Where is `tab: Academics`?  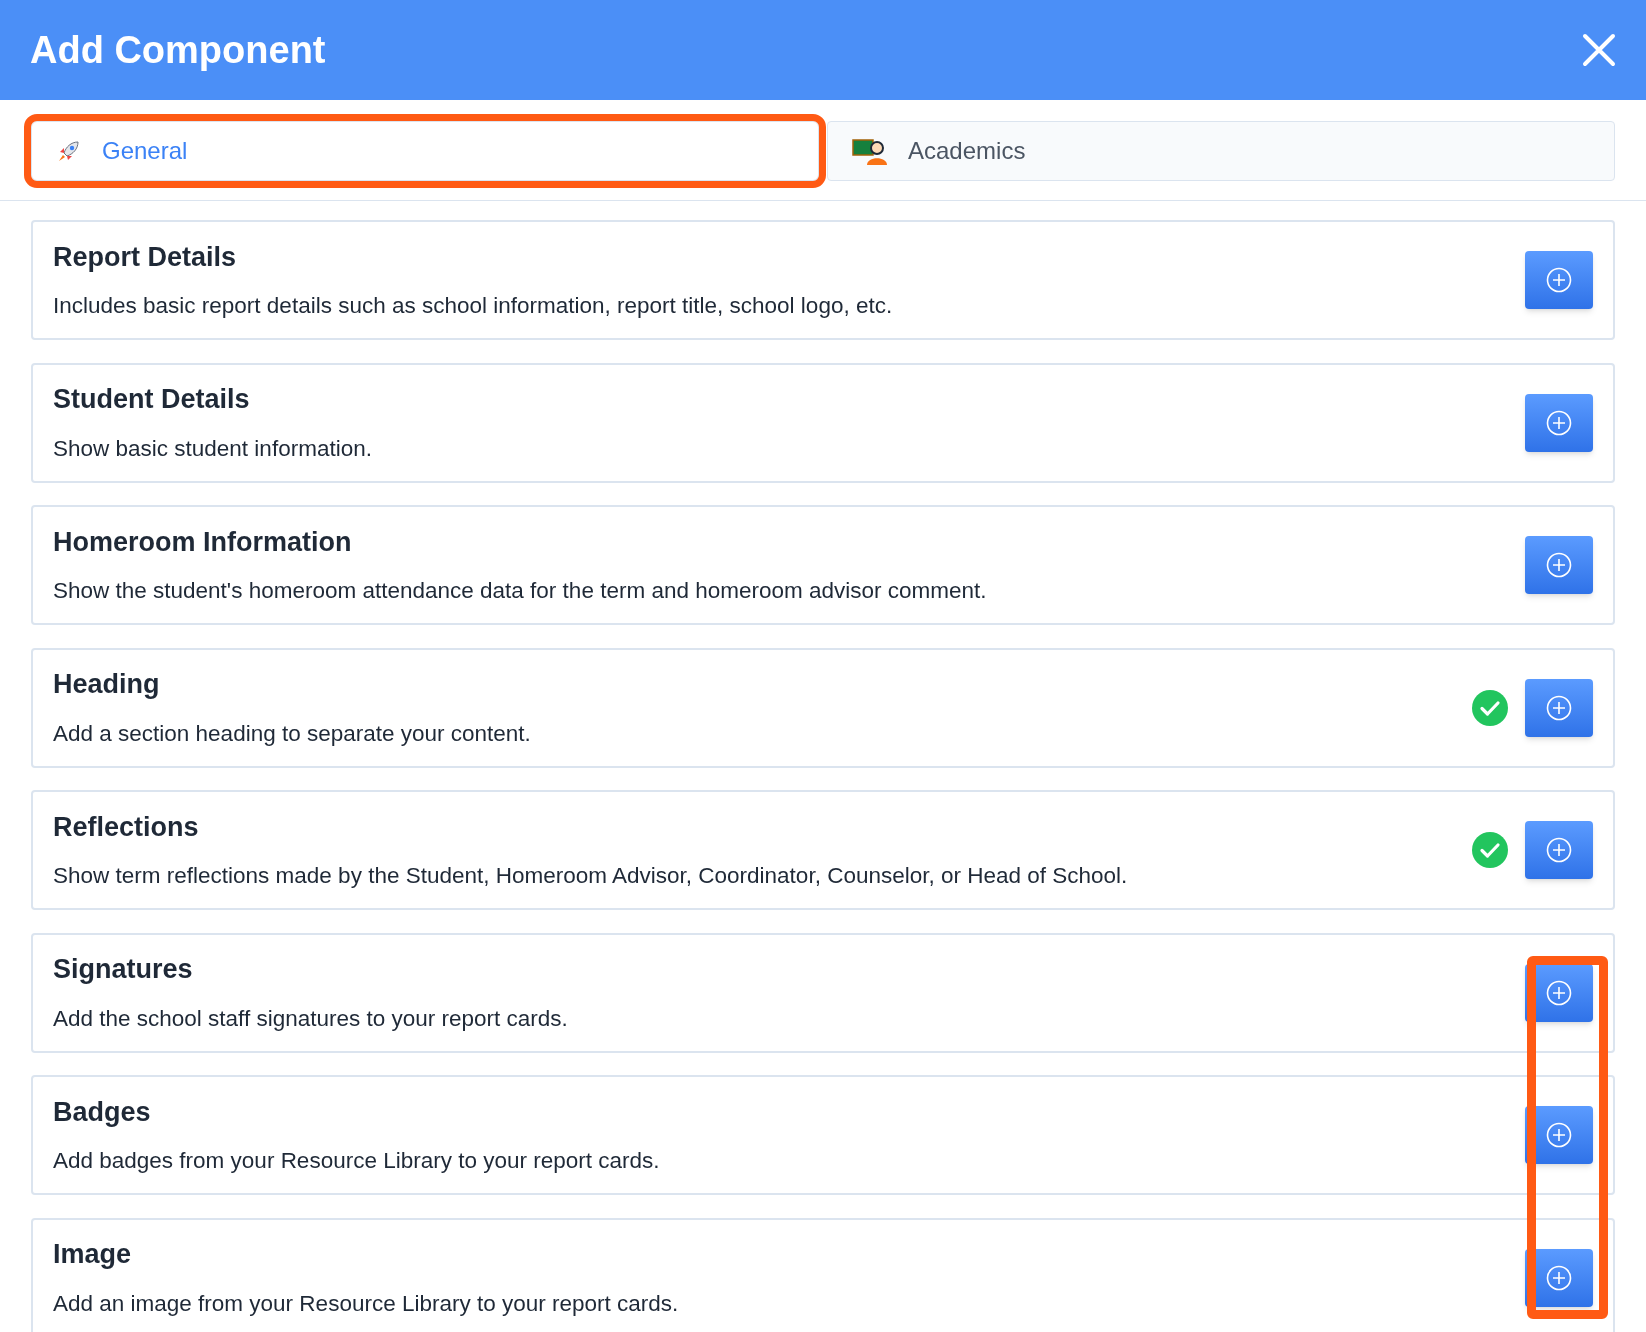
tab: Academics is located at coordinates (1221, 151).